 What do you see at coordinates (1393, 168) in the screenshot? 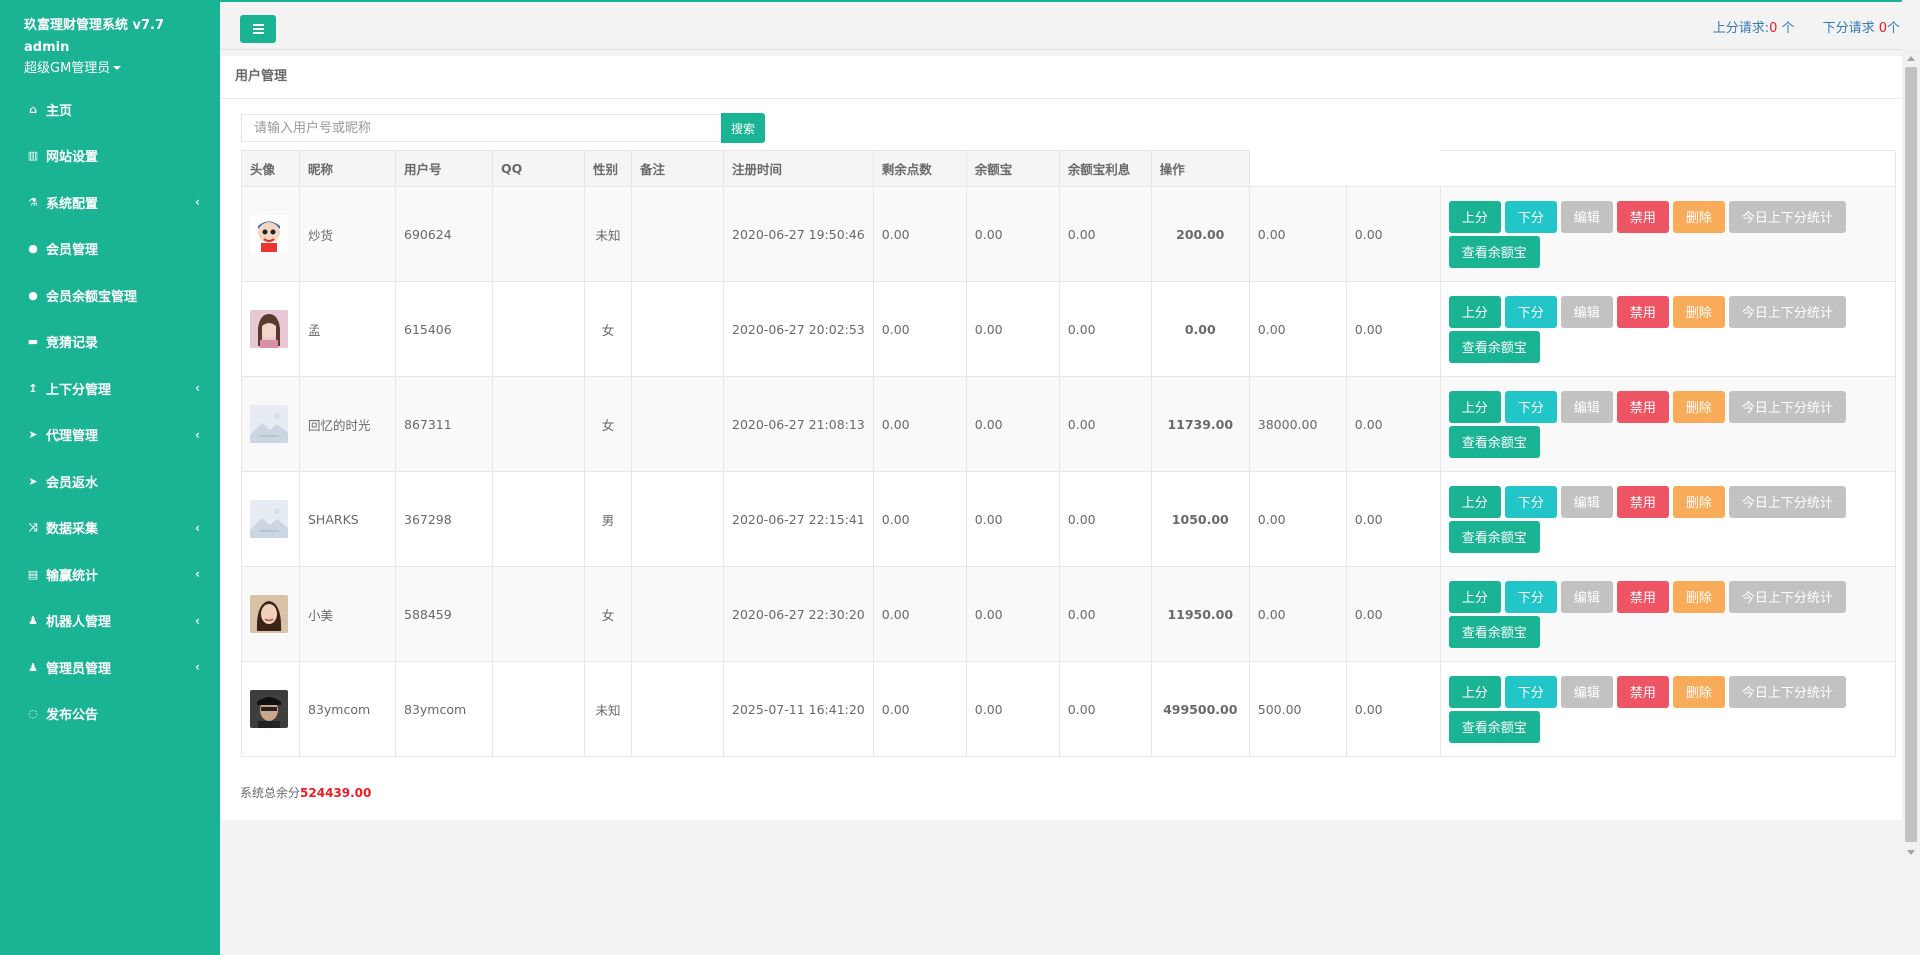
I see `col-header-empty` at bounding box center [1393, 168].